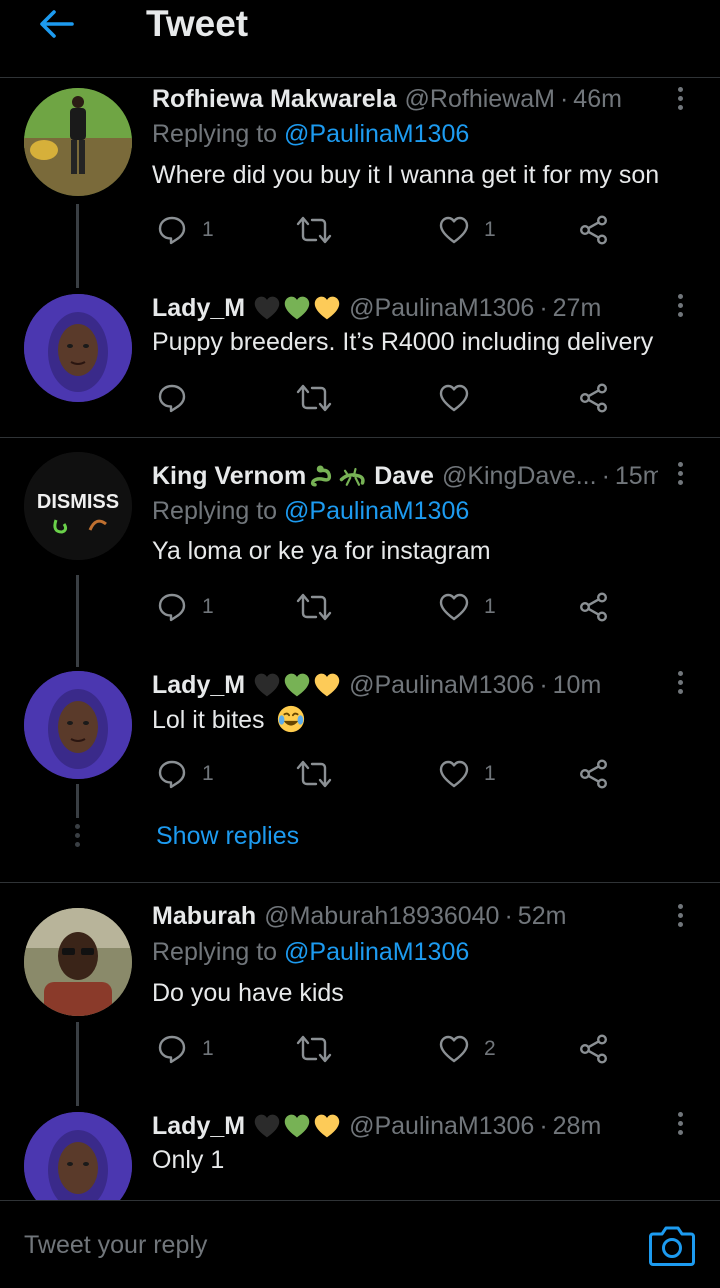  Describe the element at coordinates (672, 1245) in the screenshot. I see `camera-icon` at that location.